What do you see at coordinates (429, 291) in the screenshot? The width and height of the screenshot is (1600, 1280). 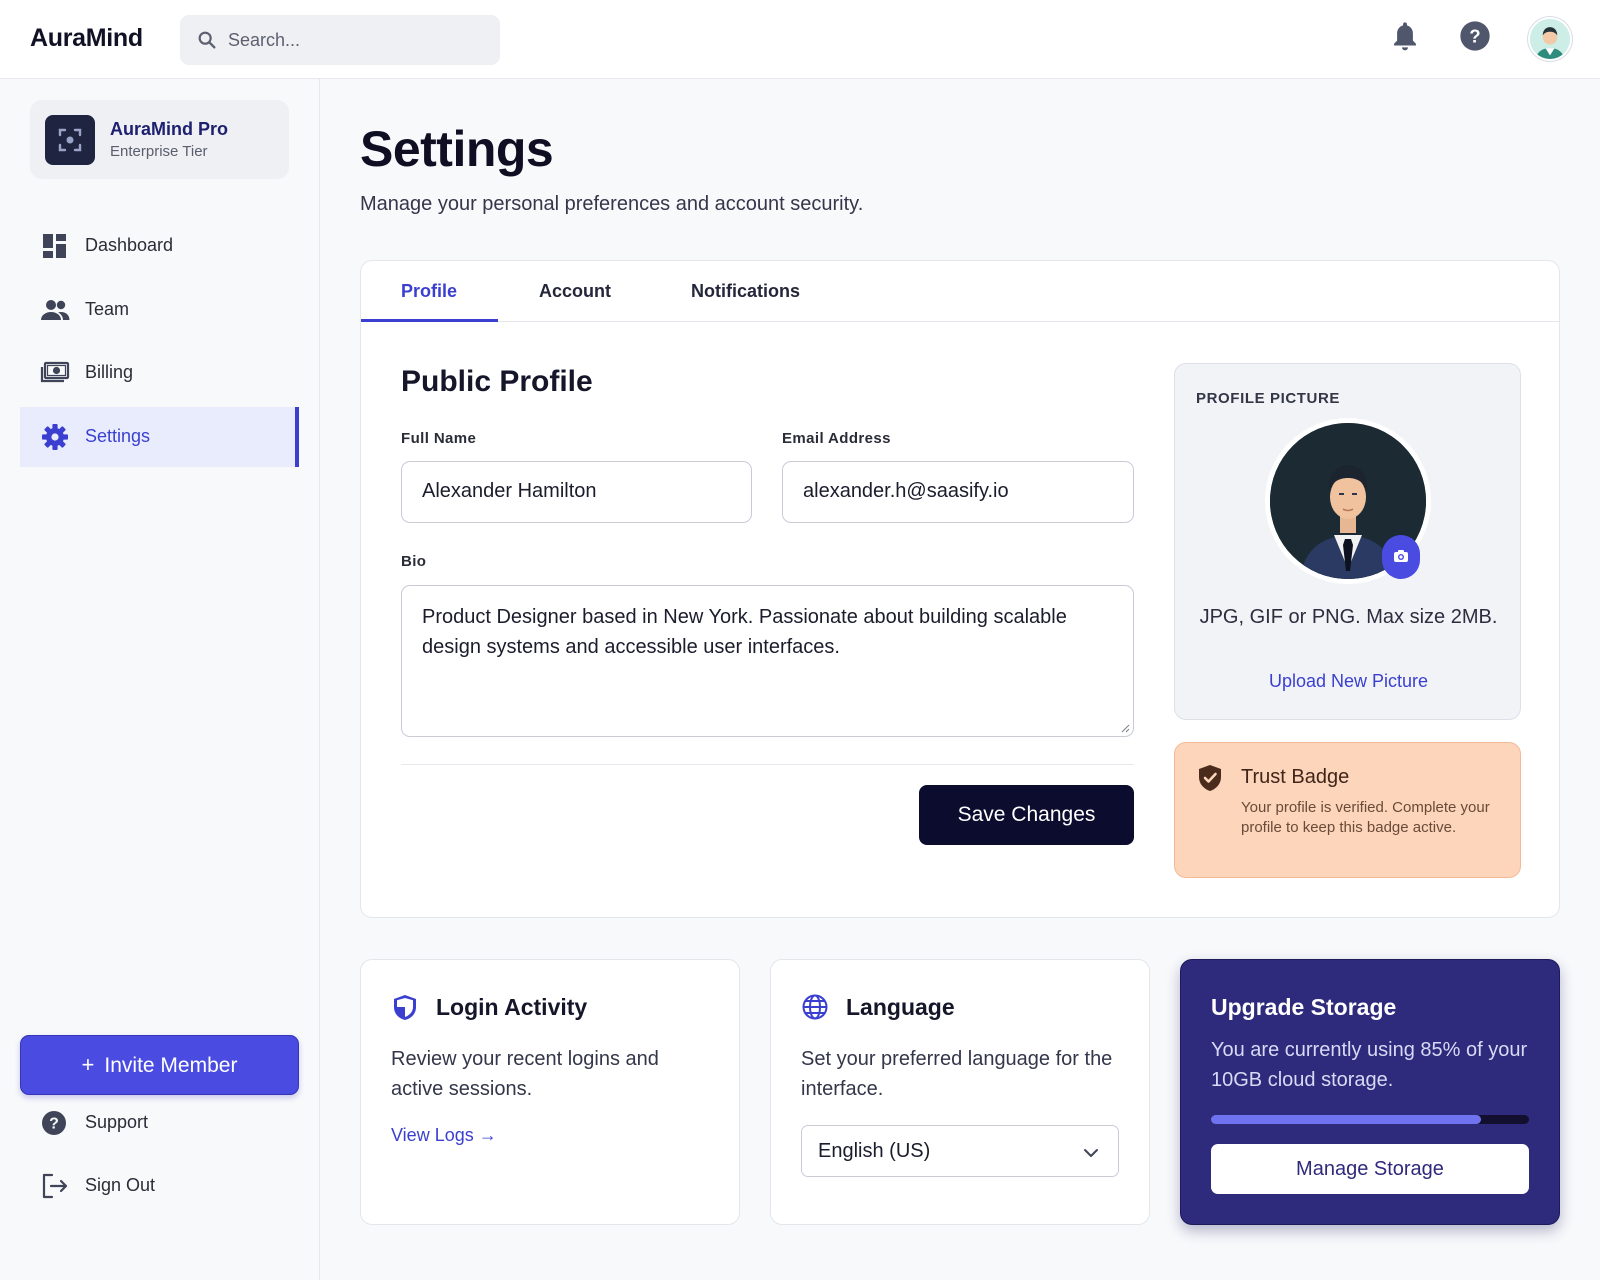 I see `tab-profile: Profile` at bounding box center [429, 291].